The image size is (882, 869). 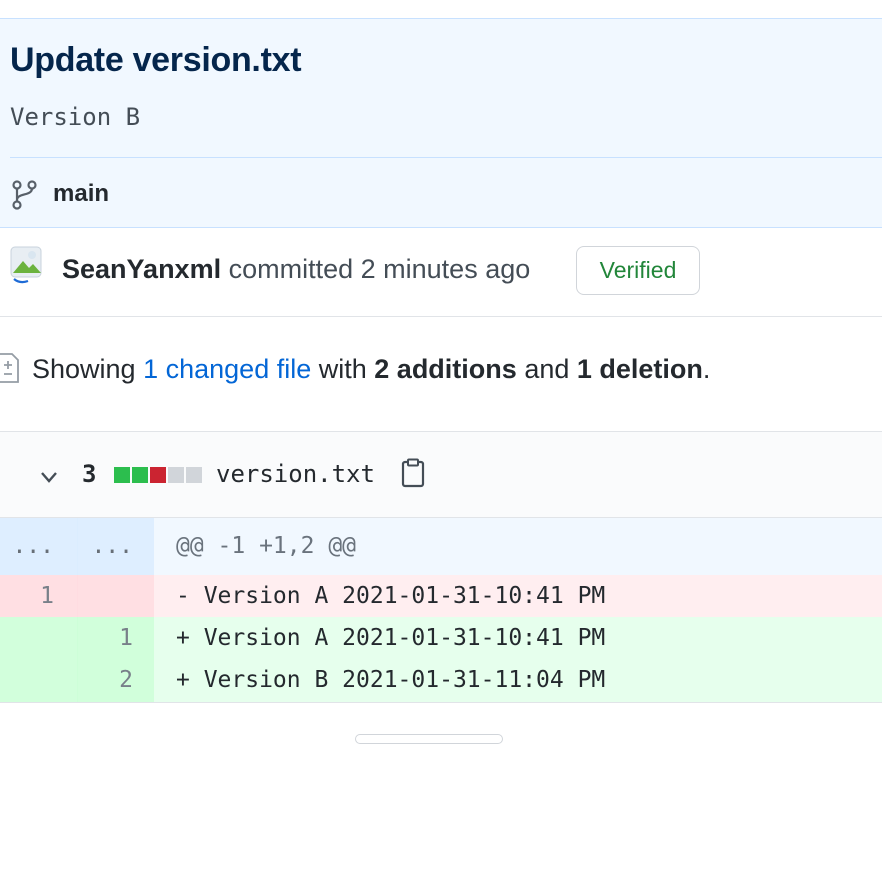 I want to click on new-line-number: 1, so click(x=116, y=638).